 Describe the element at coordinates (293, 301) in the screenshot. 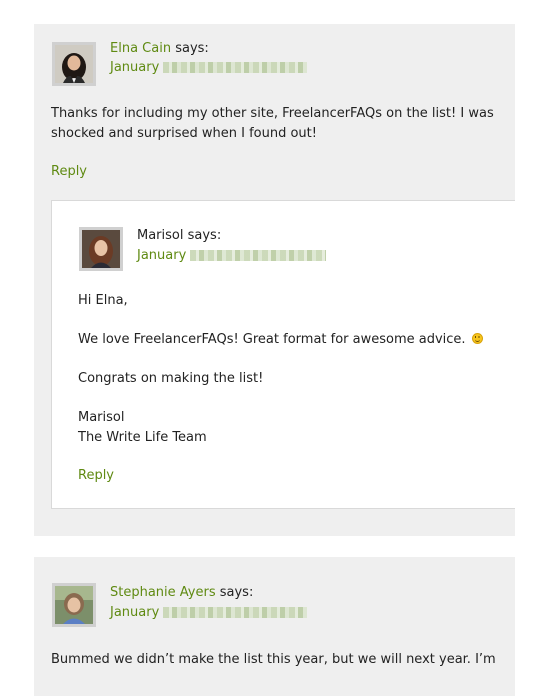

I see `reply-body: Hi Elna,` at that location.